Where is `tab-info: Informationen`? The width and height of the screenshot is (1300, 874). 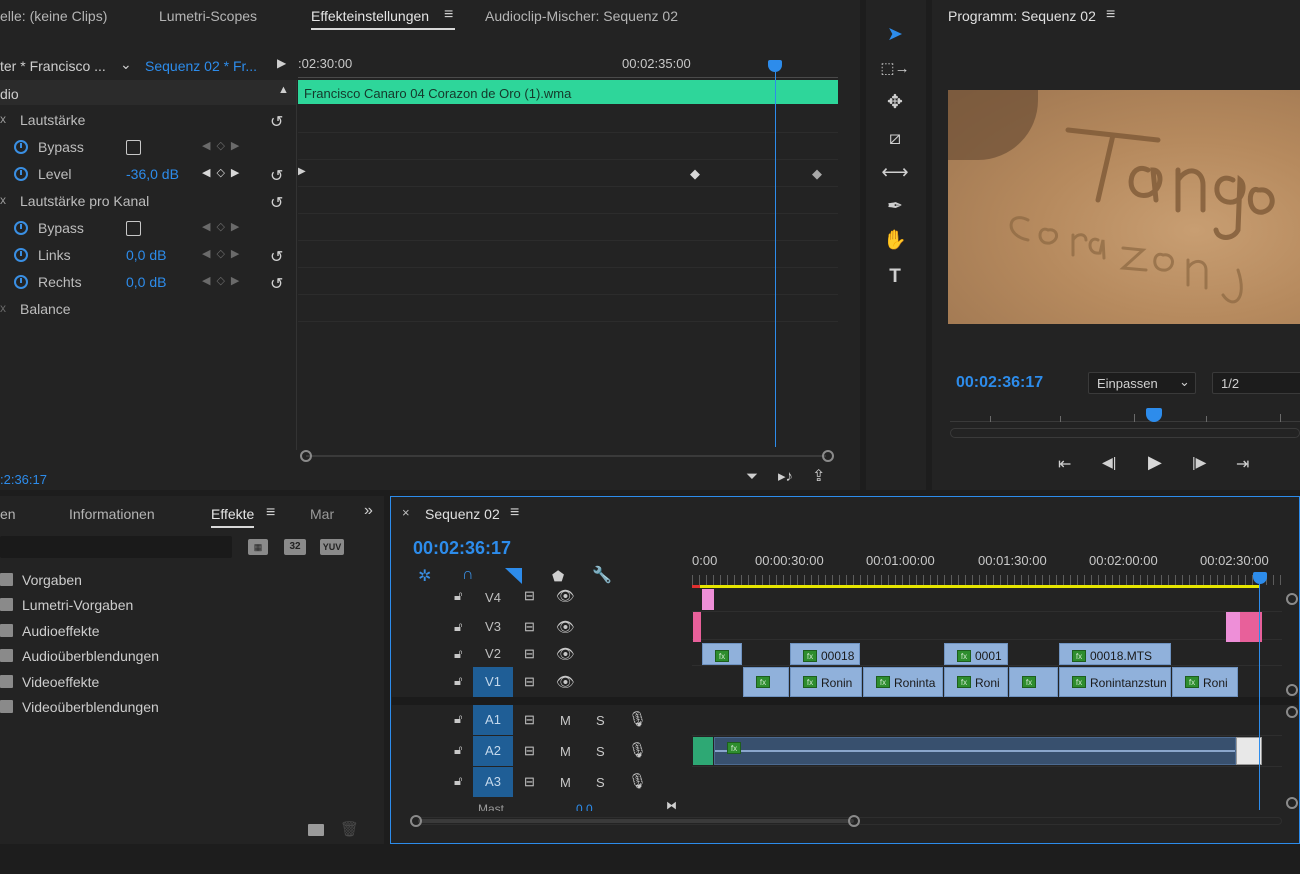
tab-info: Informationen is located at coordinates (112, 514).